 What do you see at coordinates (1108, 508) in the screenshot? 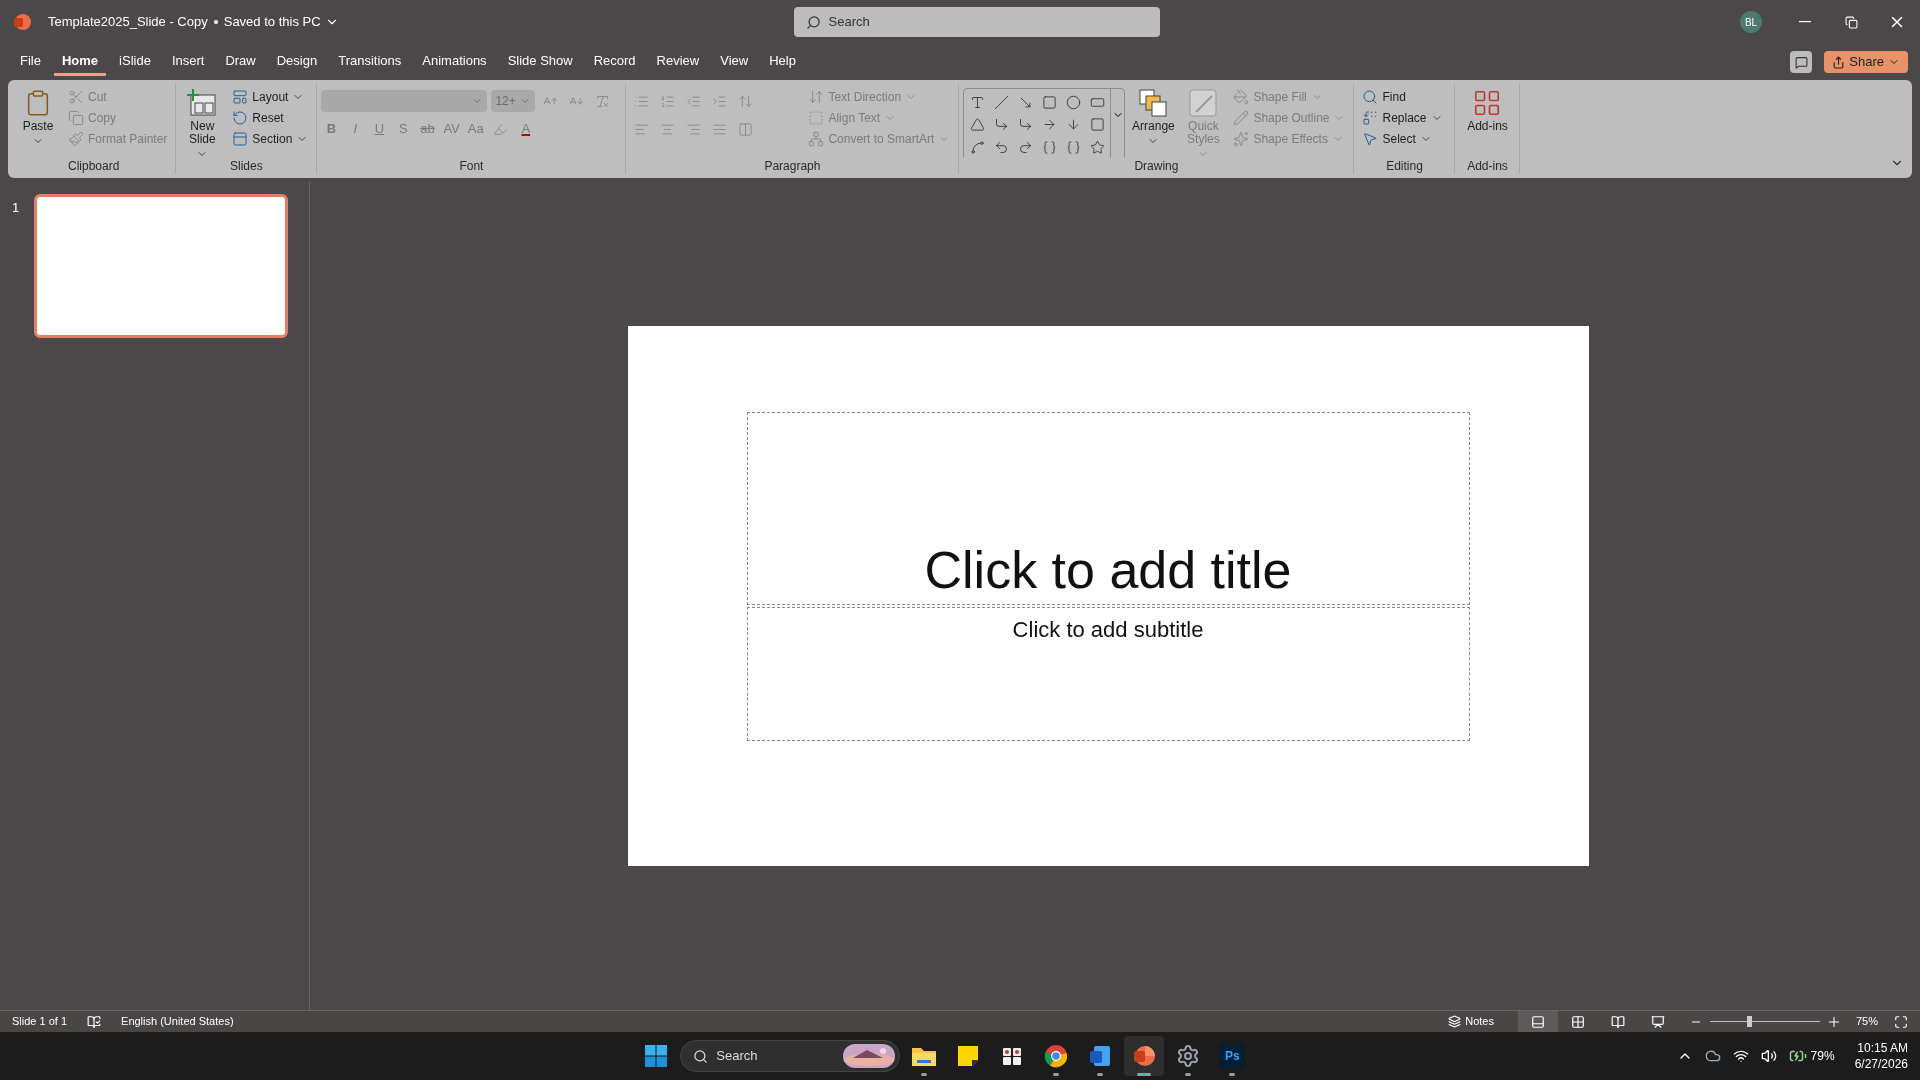
I see `title-placeholder: Click to add title` at bounding box center [1108, 508].